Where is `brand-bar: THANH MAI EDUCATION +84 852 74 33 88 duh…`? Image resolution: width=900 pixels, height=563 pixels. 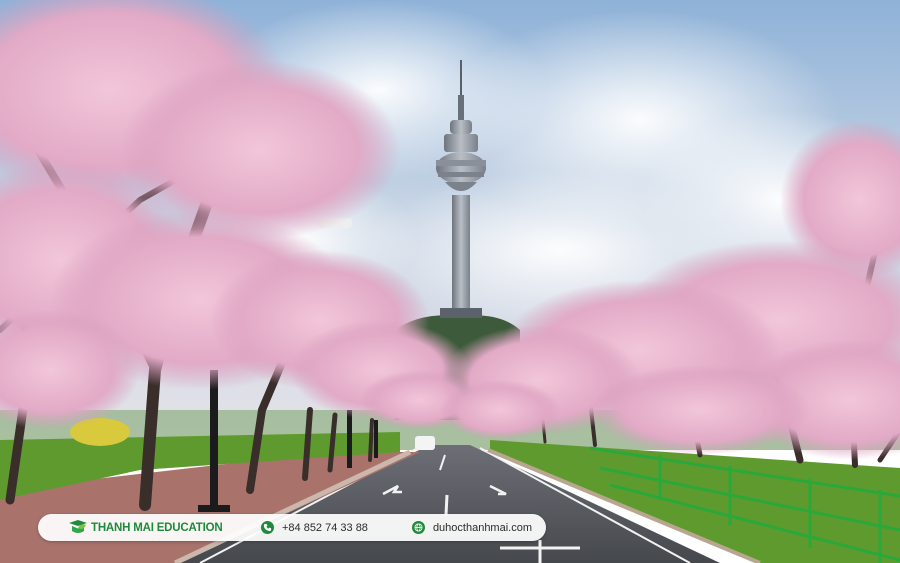
brand-bar: THANH MAI EDUCATION +84 852 74 33 88 duh… is located at coordinates (292, 527).